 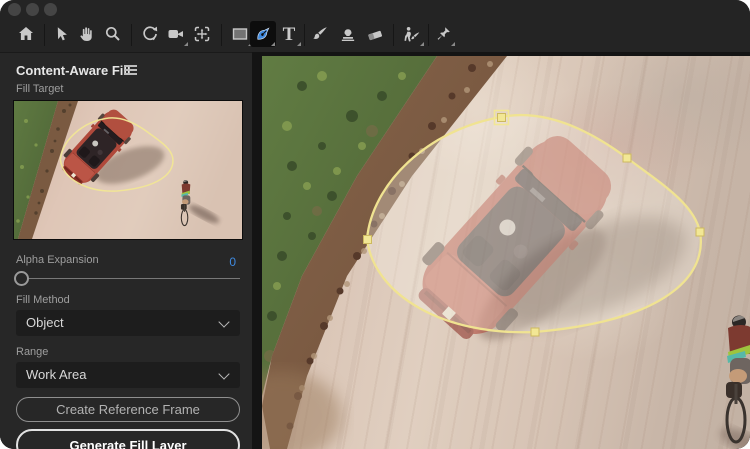 I want to click on range-value: Work Area, so click(x=56, y=374).